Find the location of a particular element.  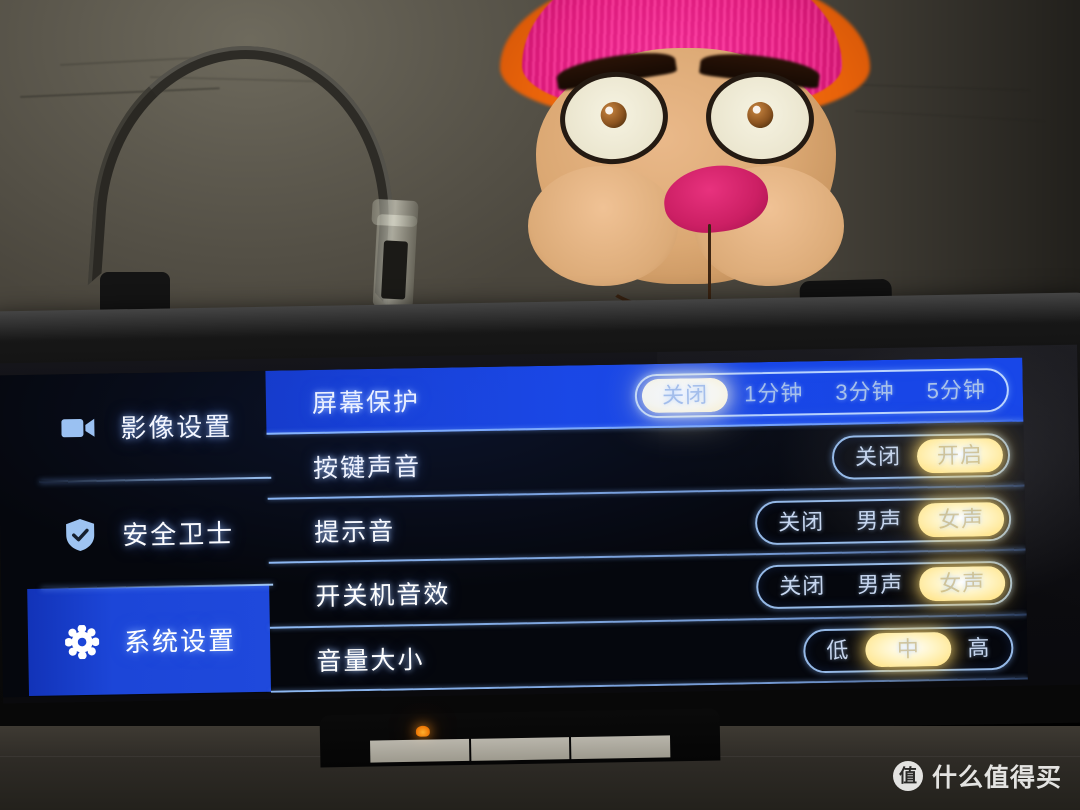

device-bottom-housing is located at coordinates (520, 738).